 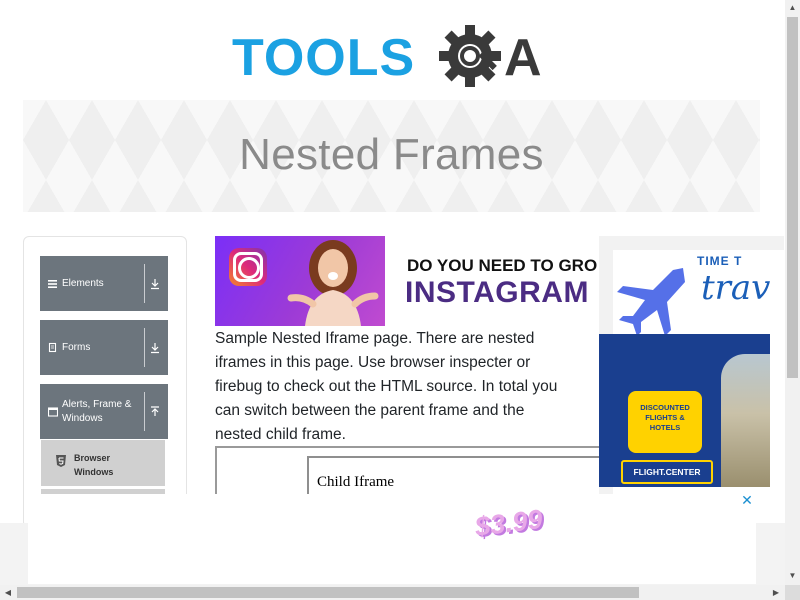 I want to click on airplane-icon, so click(x=651, y=302).